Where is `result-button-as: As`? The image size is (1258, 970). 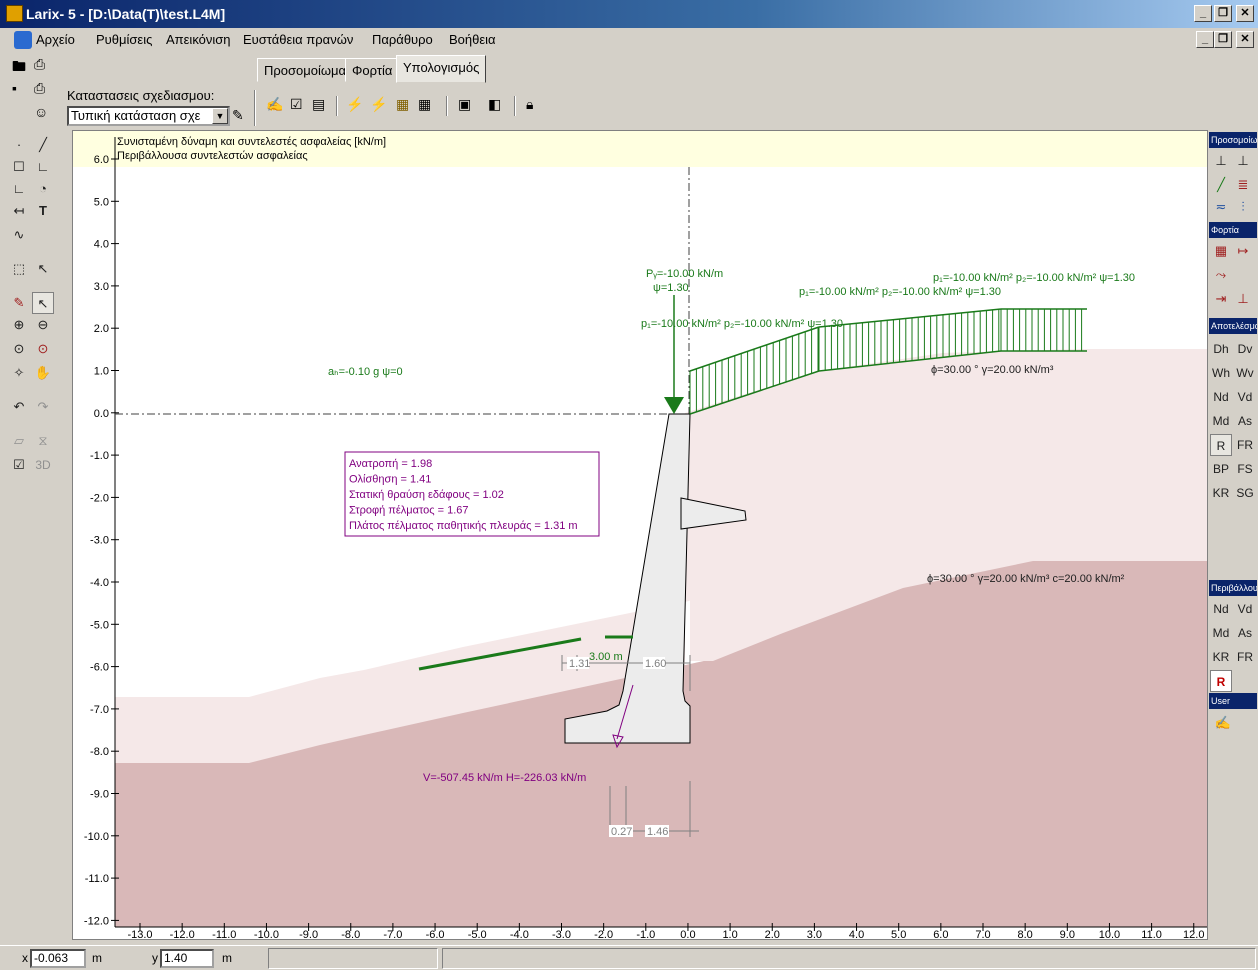
result-button-as: As is located at coordinates (1245, 421).